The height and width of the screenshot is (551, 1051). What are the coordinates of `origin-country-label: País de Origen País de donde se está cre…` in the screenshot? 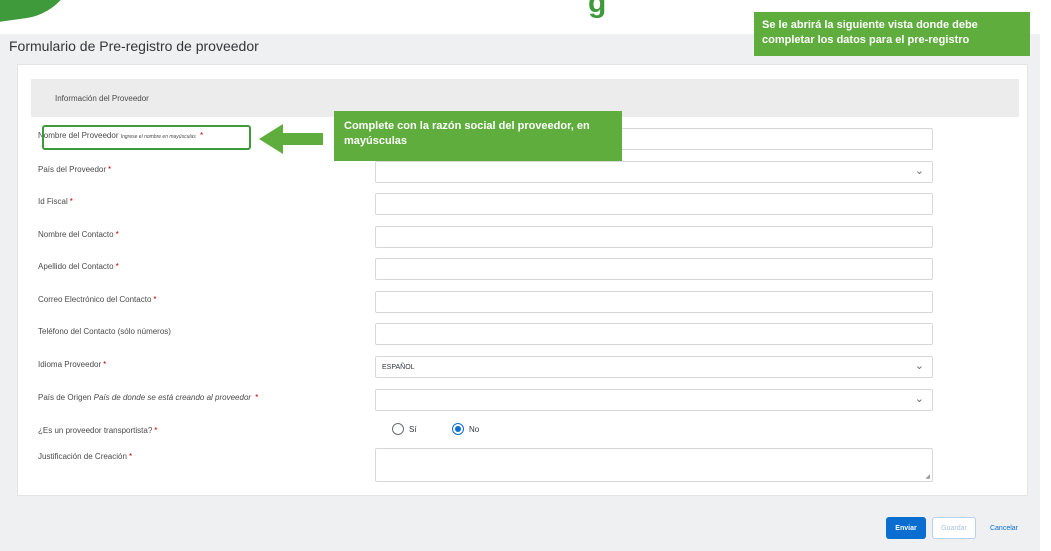 It's located at (148, 397).